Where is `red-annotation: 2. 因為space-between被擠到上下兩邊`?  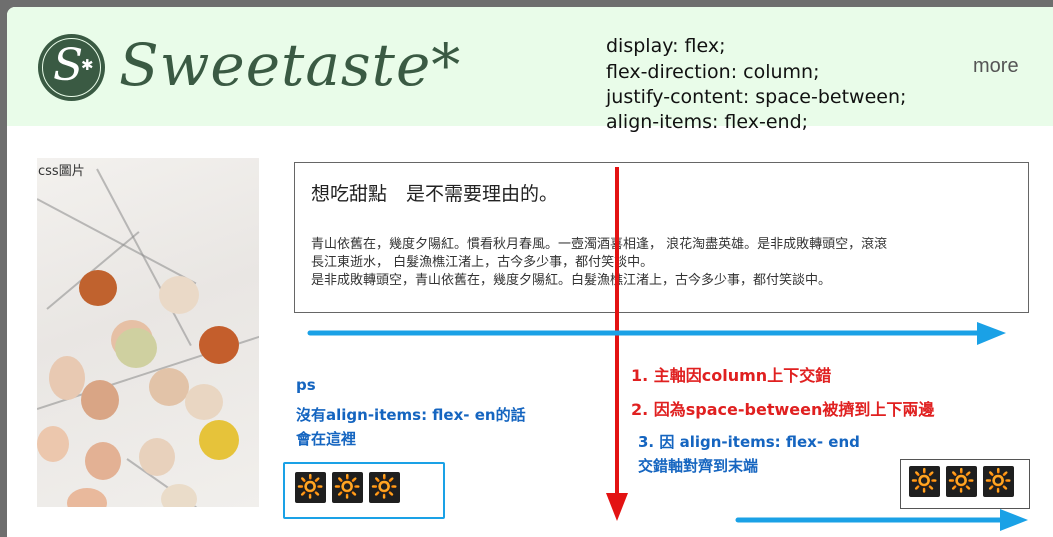
red-annotation: 2. 因為space-between被擠到上下兩邊 is located at coordinates (783, 409).